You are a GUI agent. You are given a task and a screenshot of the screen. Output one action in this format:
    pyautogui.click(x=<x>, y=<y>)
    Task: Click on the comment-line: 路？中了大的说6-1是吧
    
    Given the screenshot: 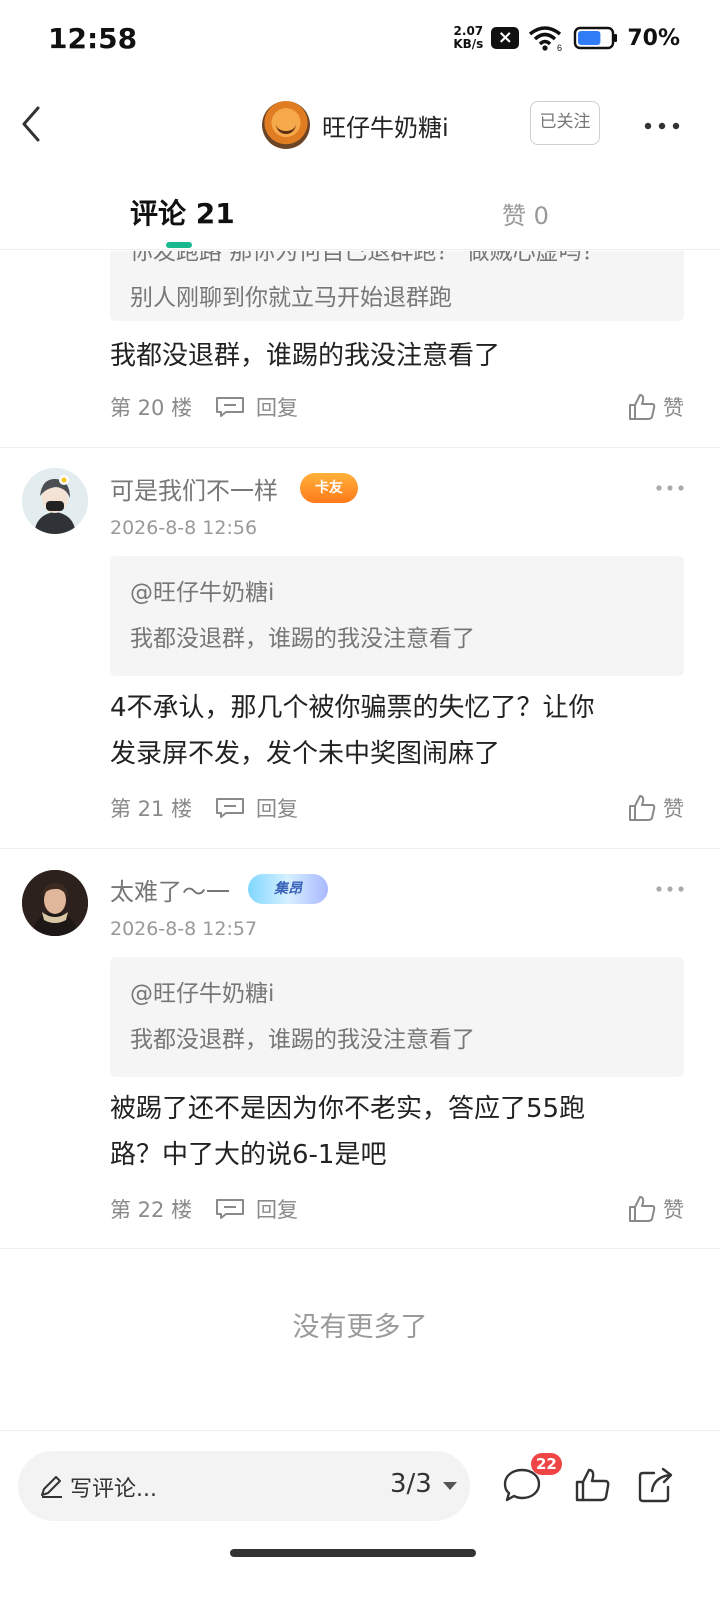 What is the action you would take?
    pyautogui.click(x=248, y=1155)
    